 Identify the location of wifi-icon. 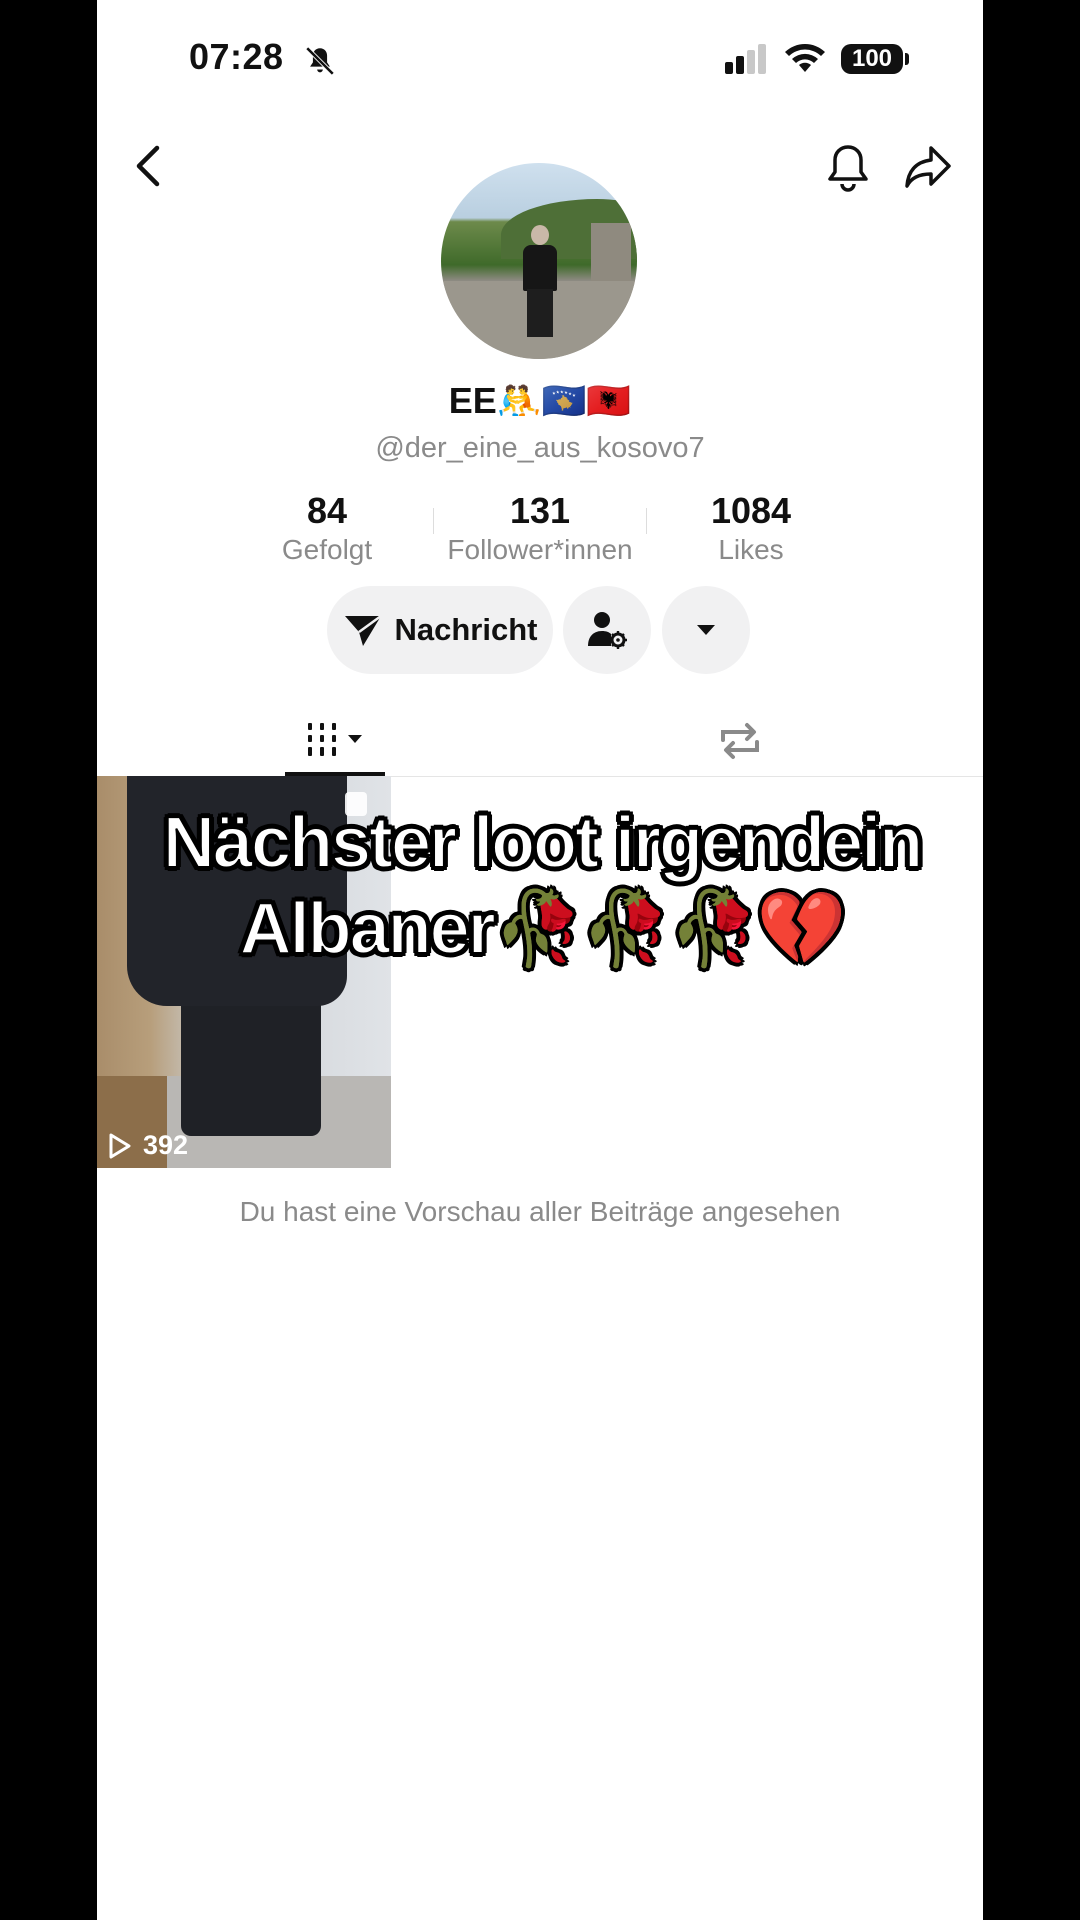
(805, 58).